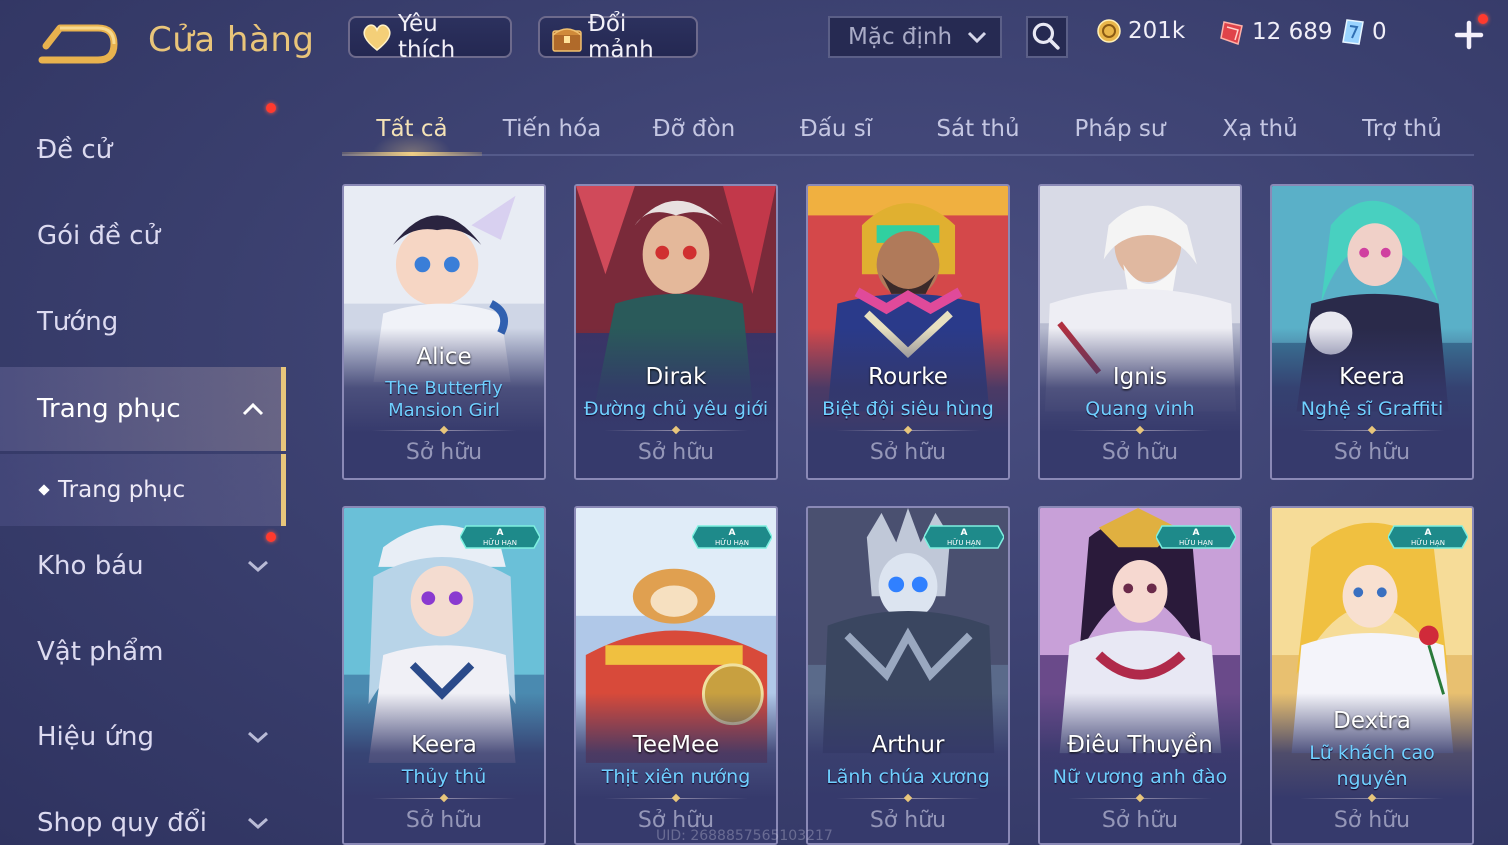 The image size is (1508, 845). What do you see at coordinates (900, 37) in the screenshot?
I see `sort-selected-value: Mặc định` at bounding box center [900, 37].